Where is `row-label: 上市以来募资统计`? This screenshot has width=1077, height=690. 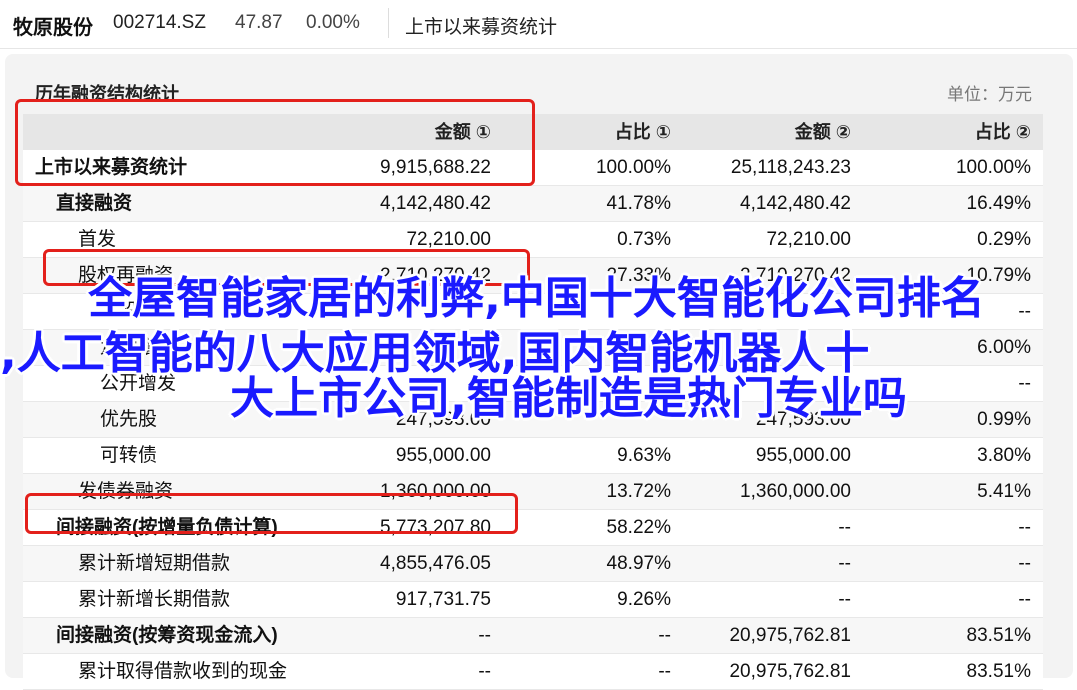
row-label: 上市以来募资统计 is located at coordinates (111, 167).